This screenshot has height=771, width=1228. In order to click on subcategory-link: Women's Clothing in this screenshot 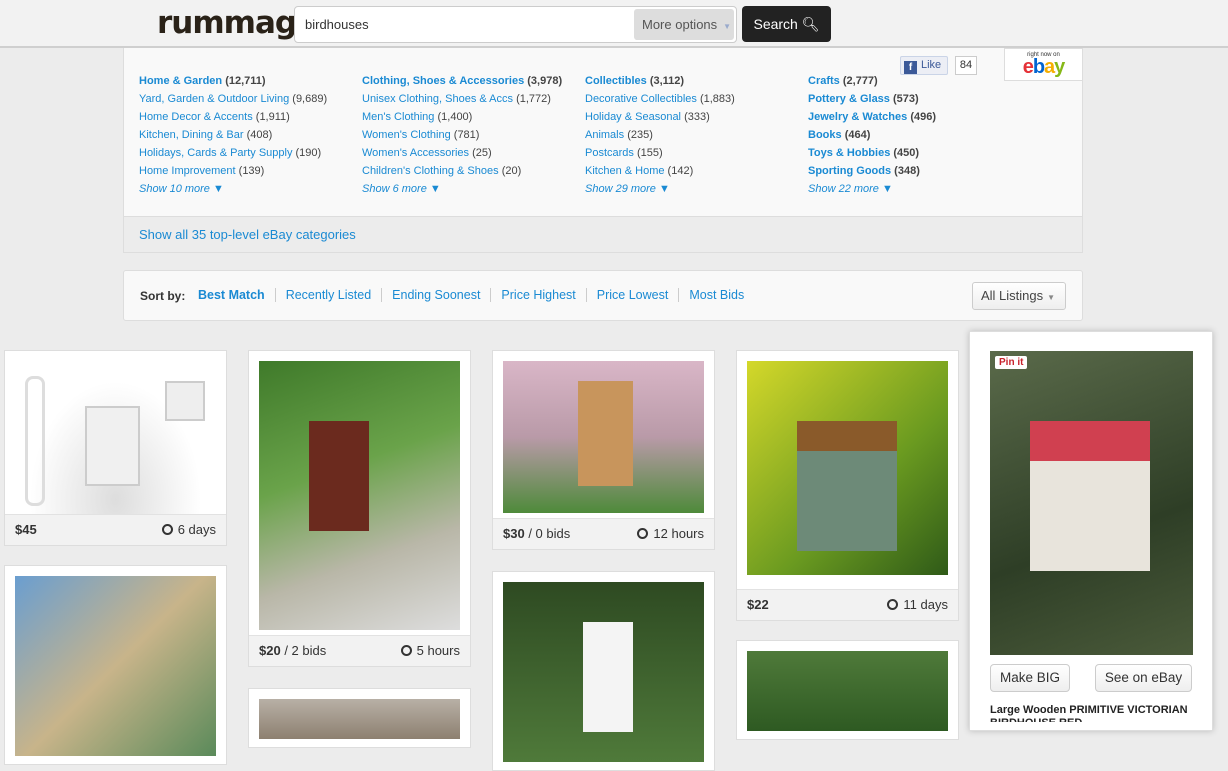, I will do `click(406, 135)`.